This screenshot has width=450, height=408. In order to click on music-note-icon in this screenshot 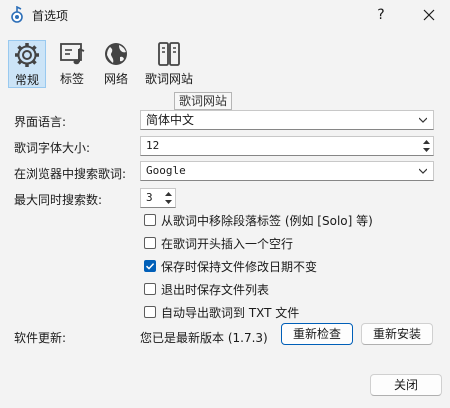, I will do `click(72, 54)`.